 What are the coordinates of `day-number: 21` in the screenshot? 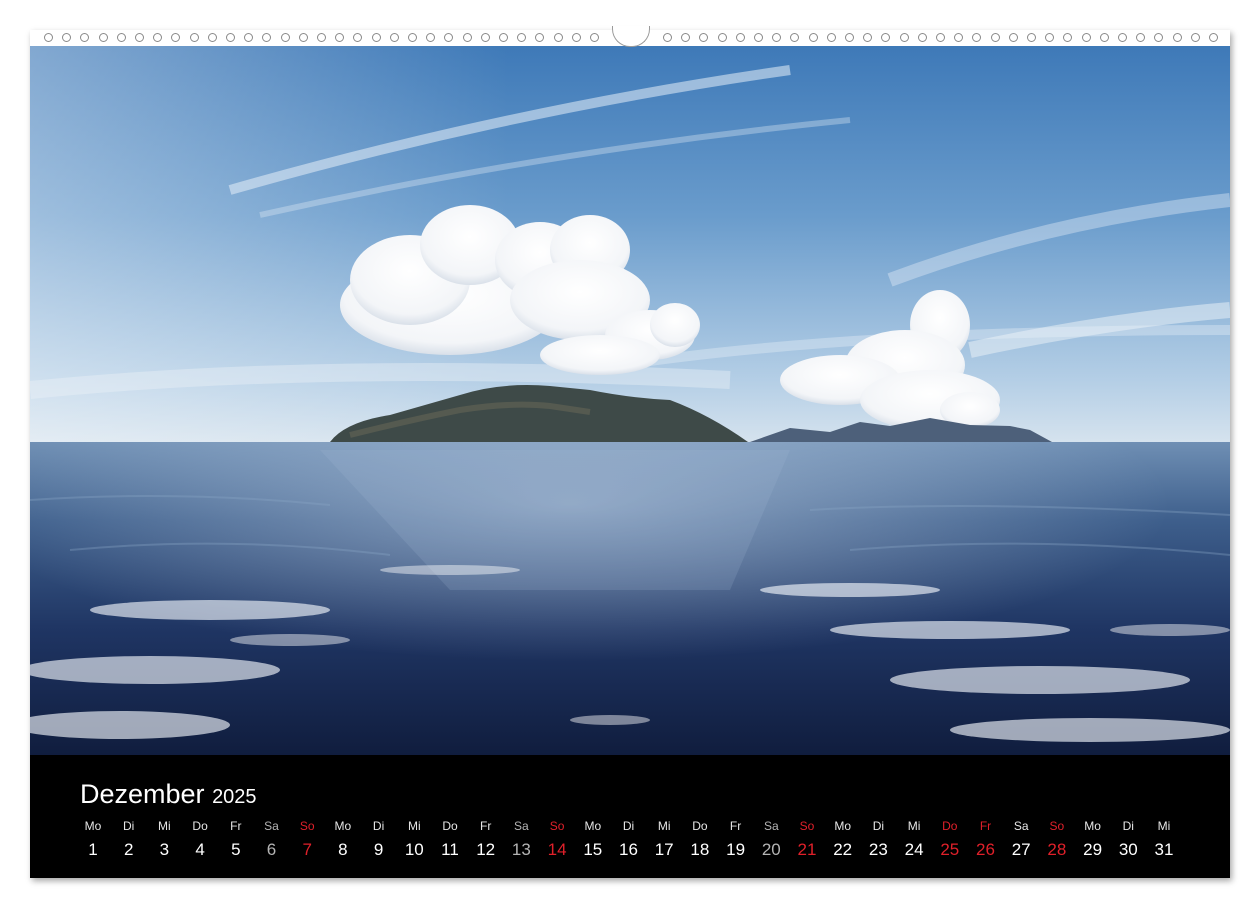 It's located at (807, 849).